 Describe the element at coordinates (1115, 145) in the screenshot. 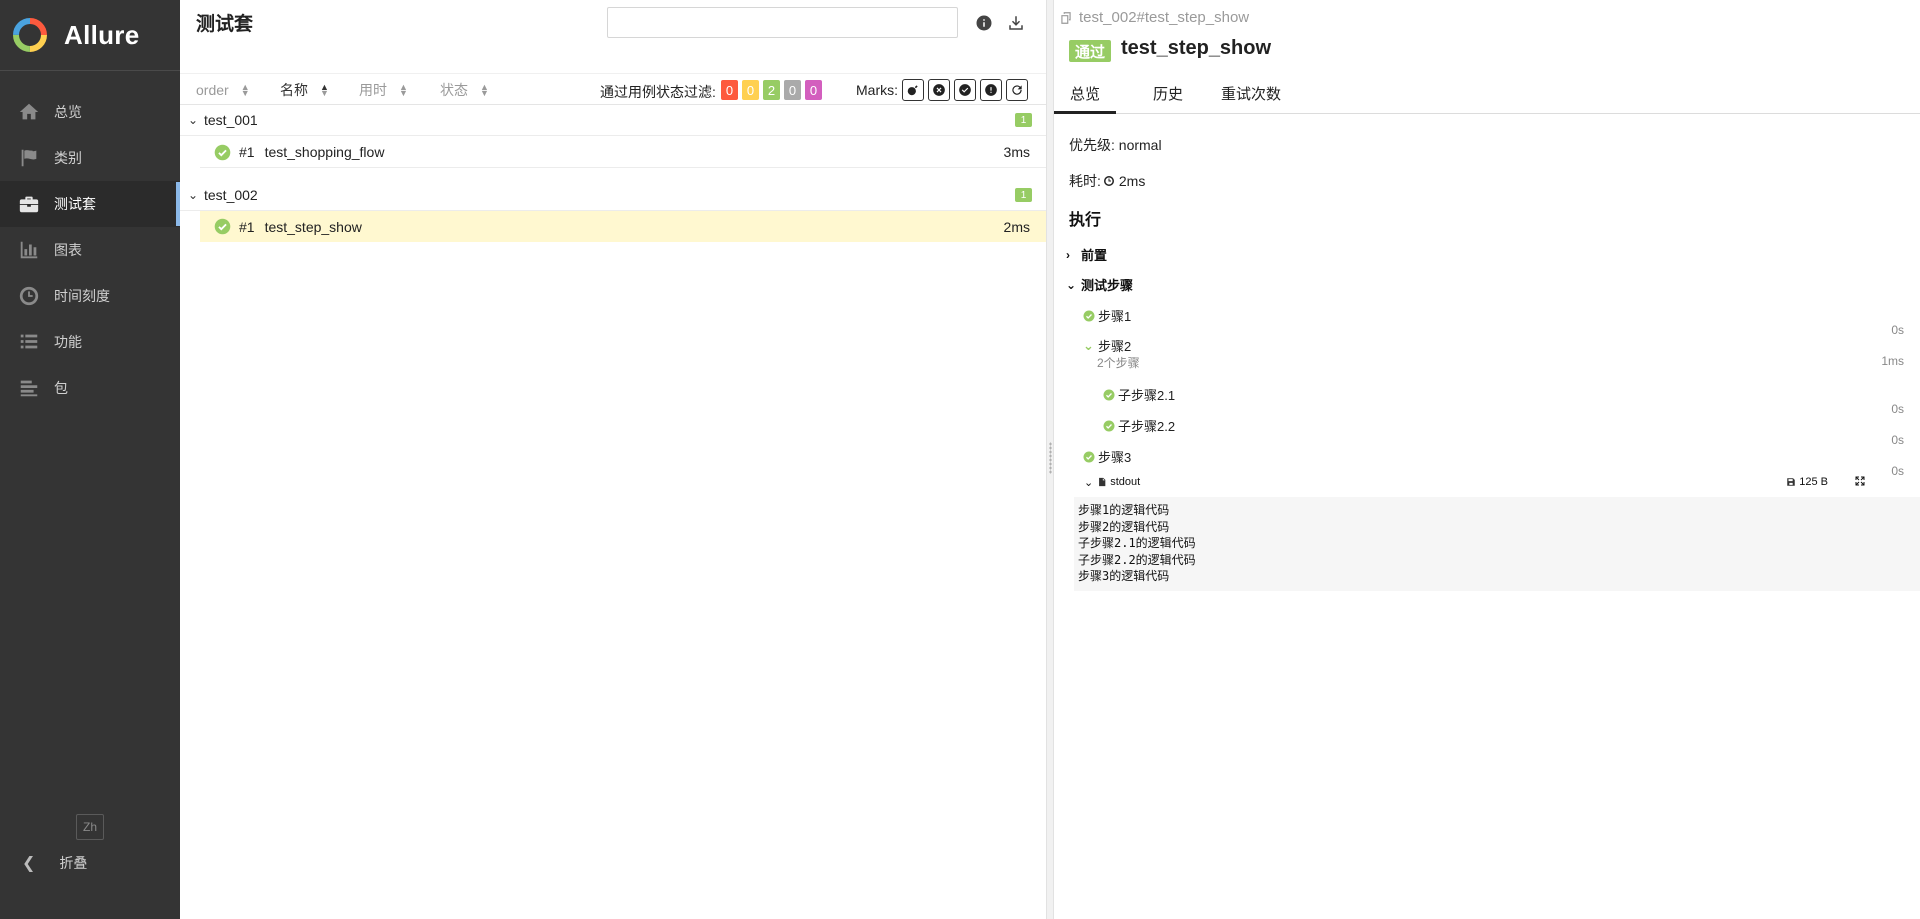

I see `severity-field: 优先级: normal` at that location.